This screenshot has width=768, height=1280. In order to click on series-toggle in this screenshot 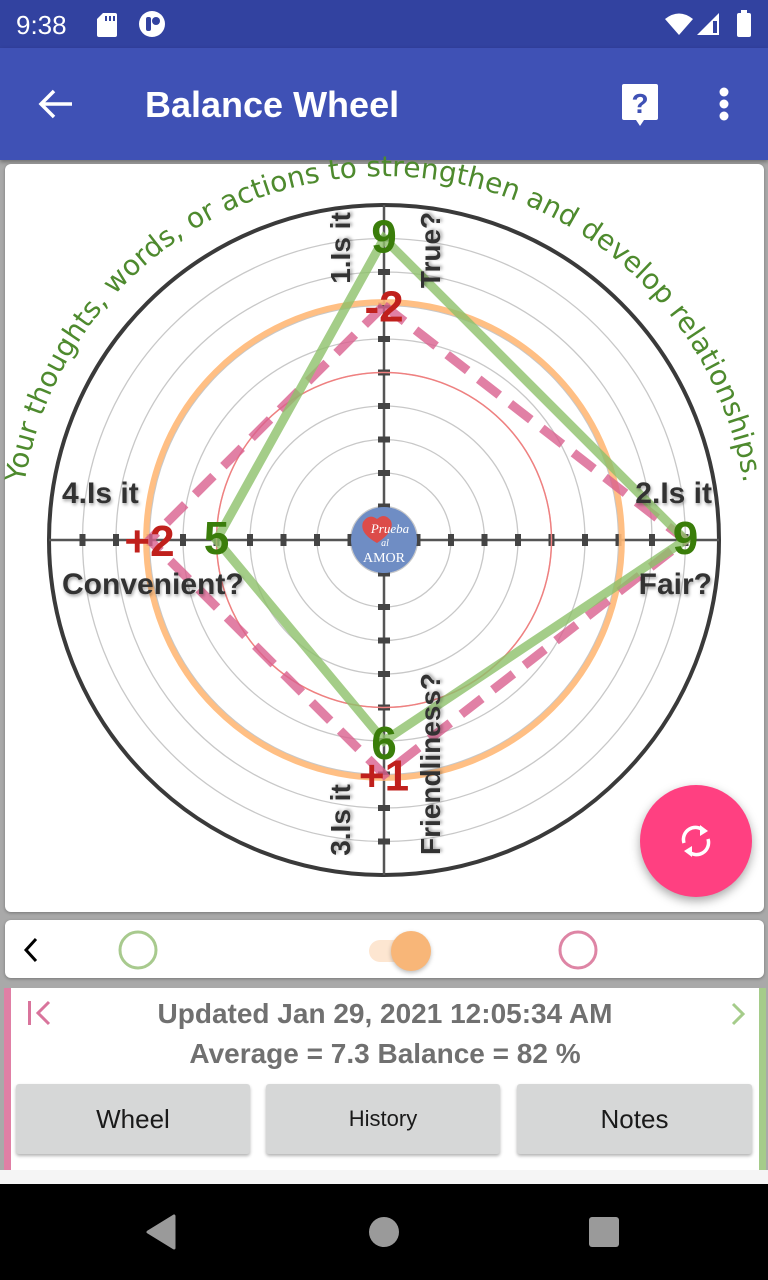, I will do `click(400, 950)`.